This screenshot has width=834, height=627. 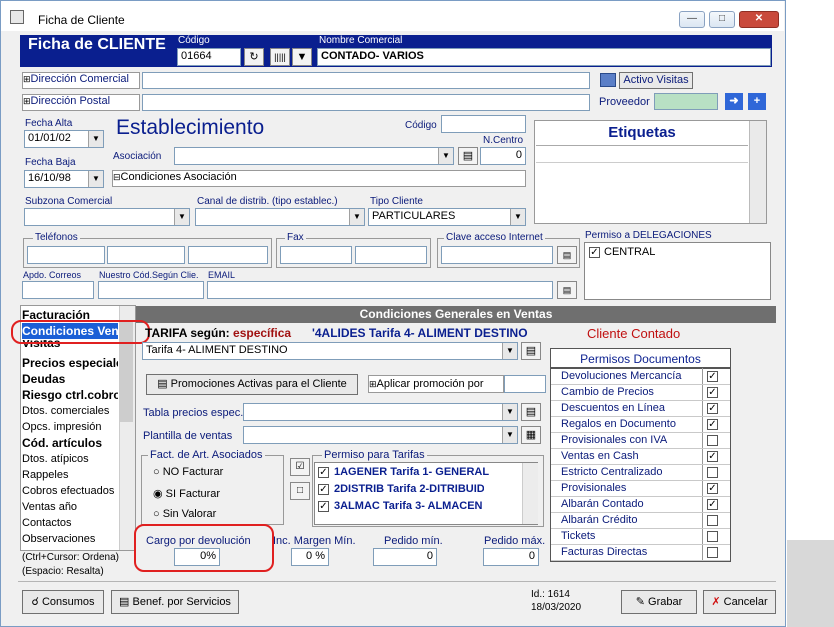 What do you see at coordinates (66, 255) in the screenshot?
I see `telefono-1-input` at bounding box center [66, 255].